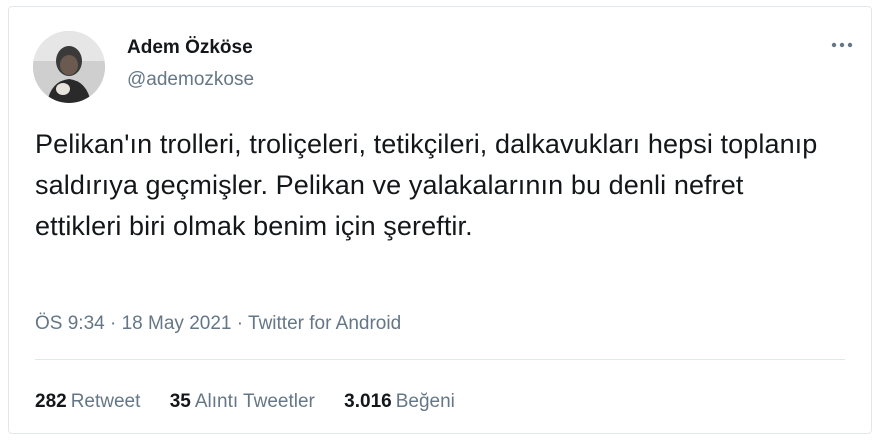  I want to click on divider, so click(440, 359).